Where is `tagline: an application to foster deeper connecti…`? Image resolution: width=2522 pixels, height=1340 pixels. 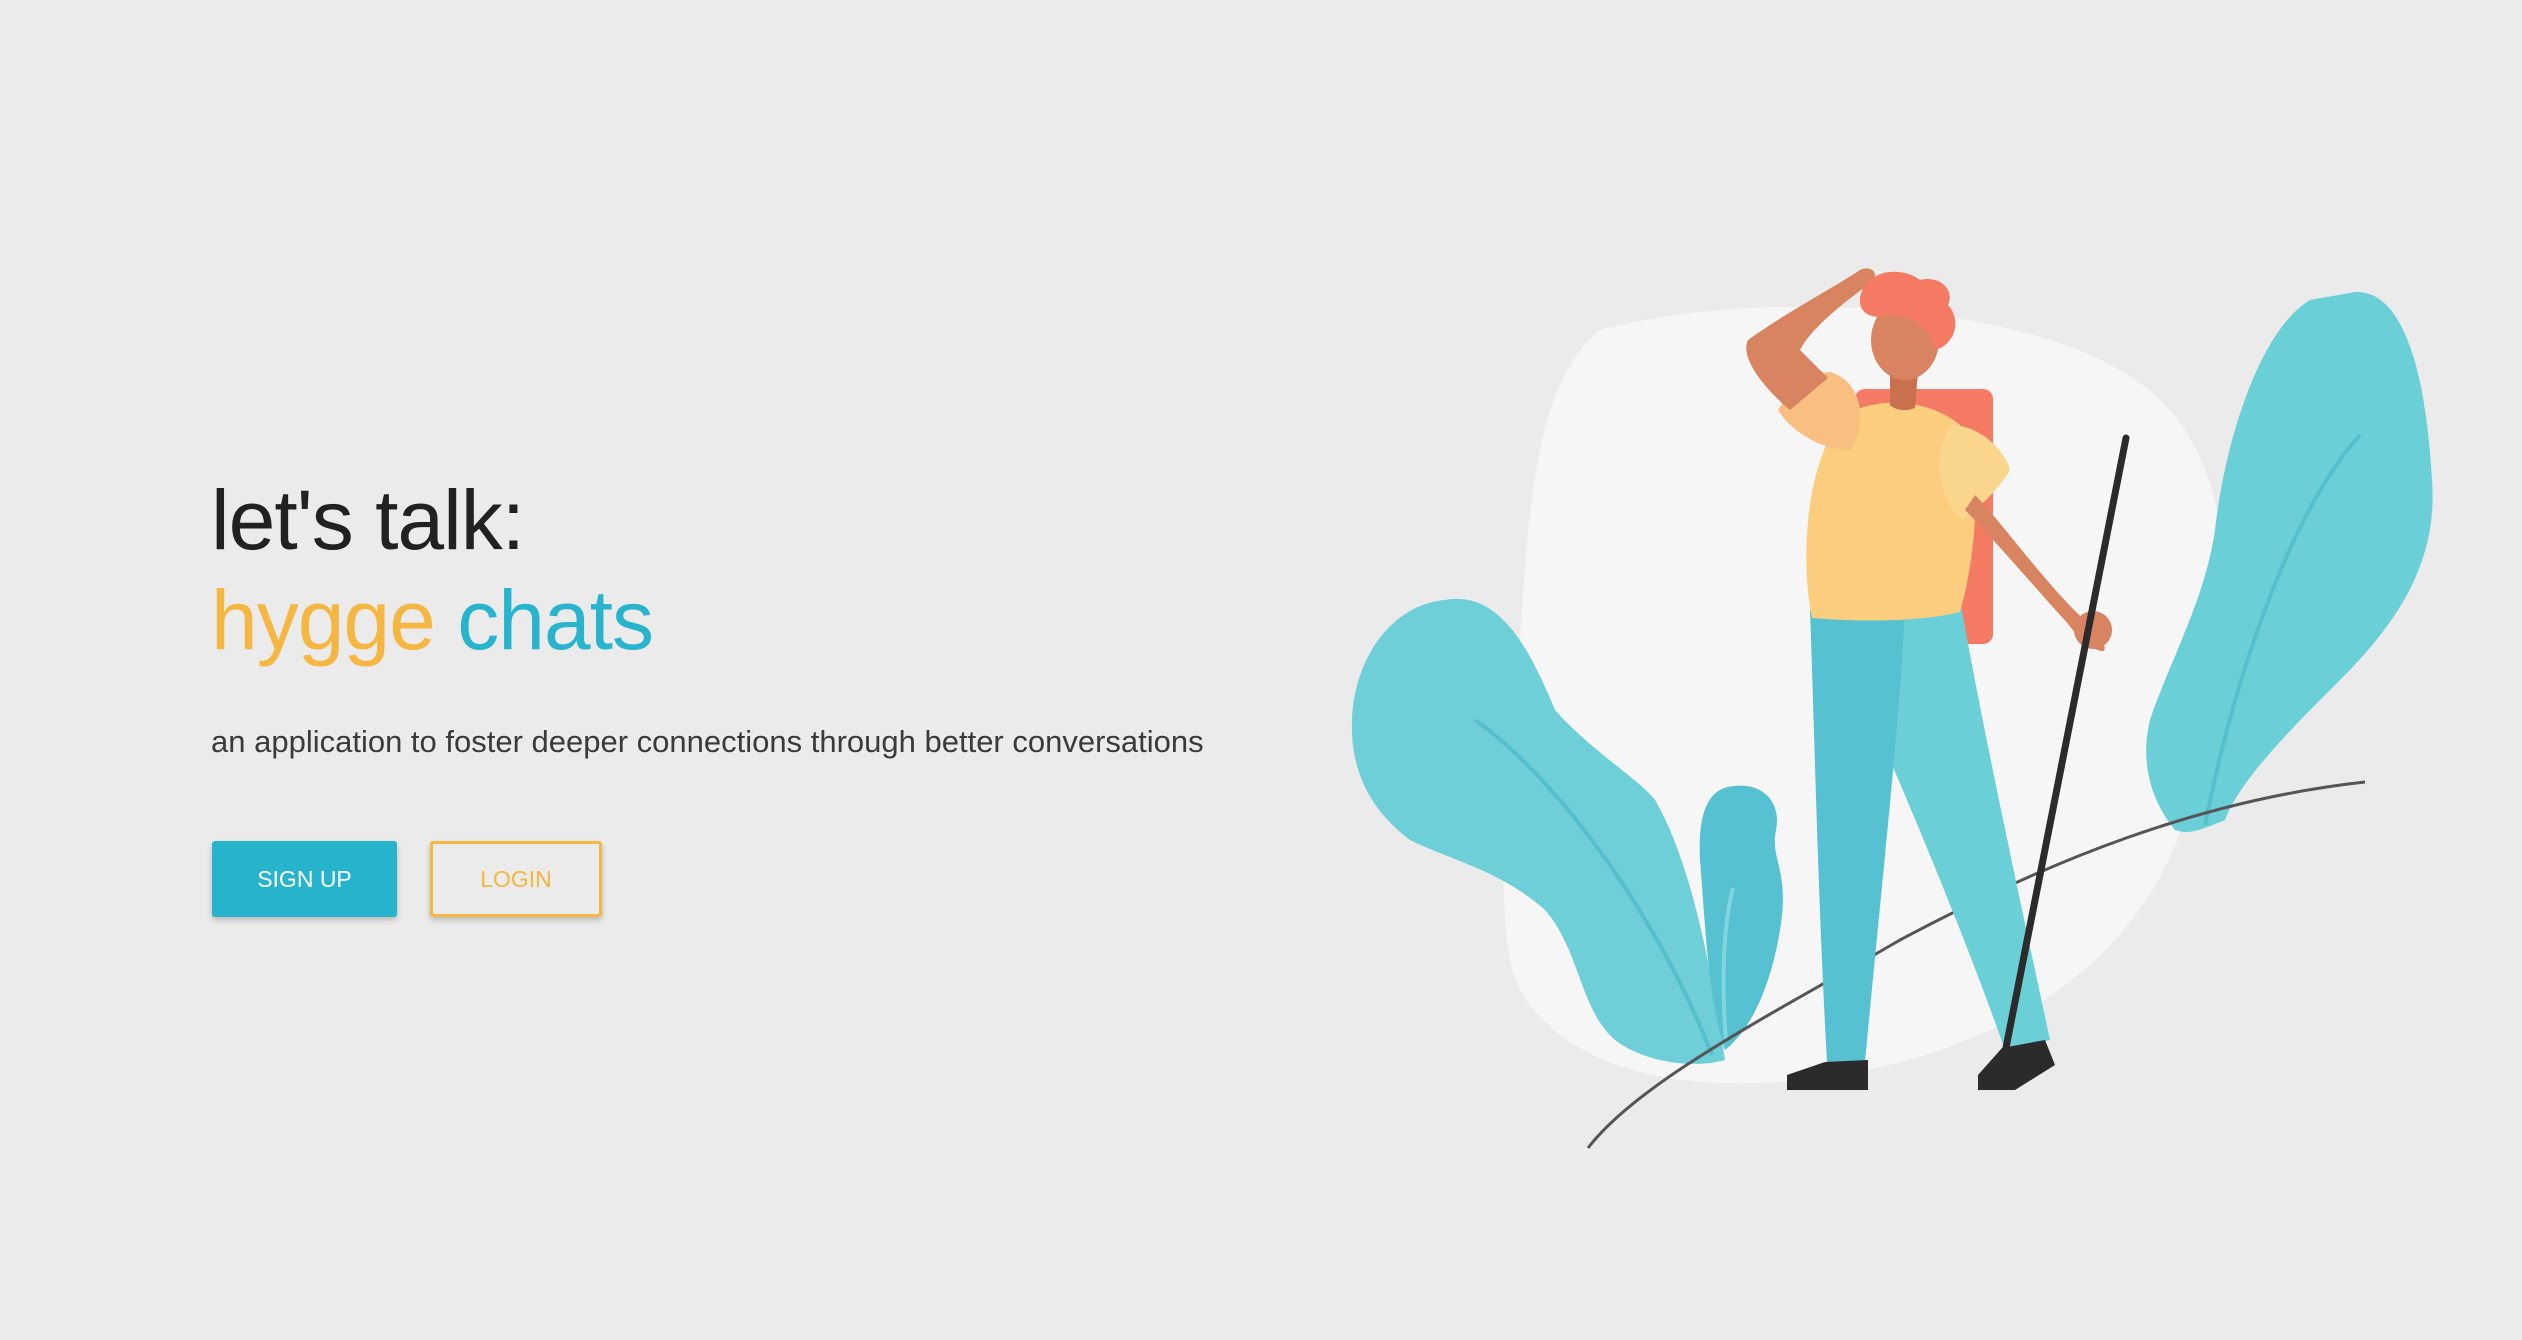 tagline: an application to foster deeper connecti… is located at coordinates (707, 741).